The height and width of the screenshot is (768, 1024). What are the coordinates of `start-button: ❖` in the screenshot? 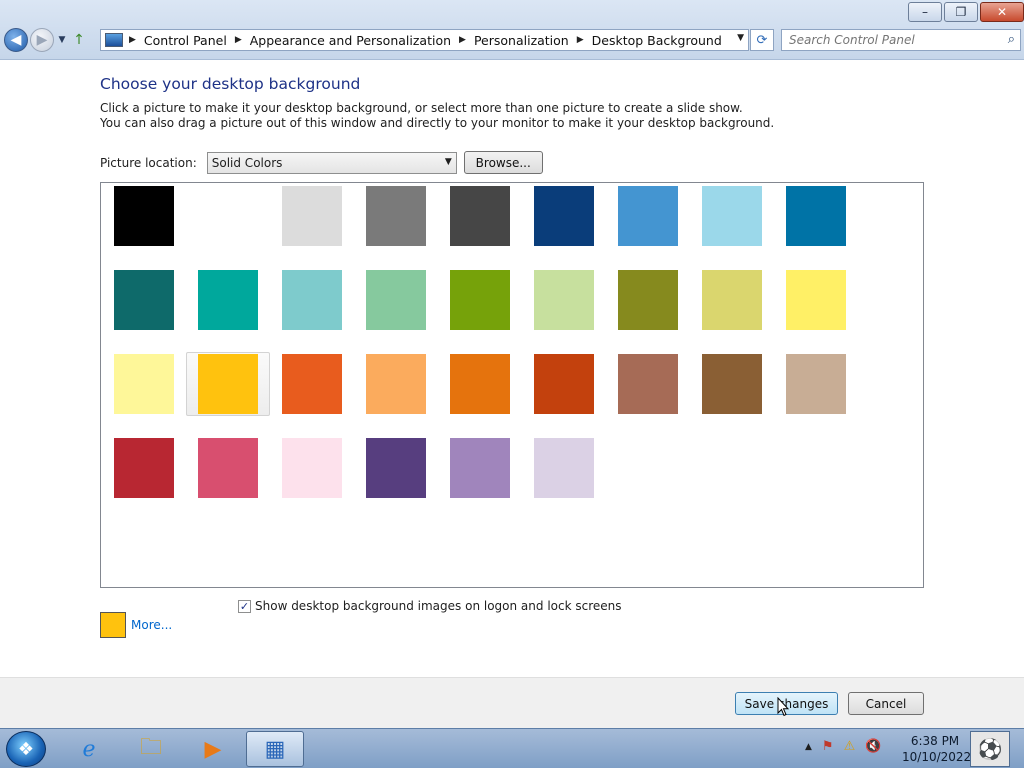 It's located at (26, 749).